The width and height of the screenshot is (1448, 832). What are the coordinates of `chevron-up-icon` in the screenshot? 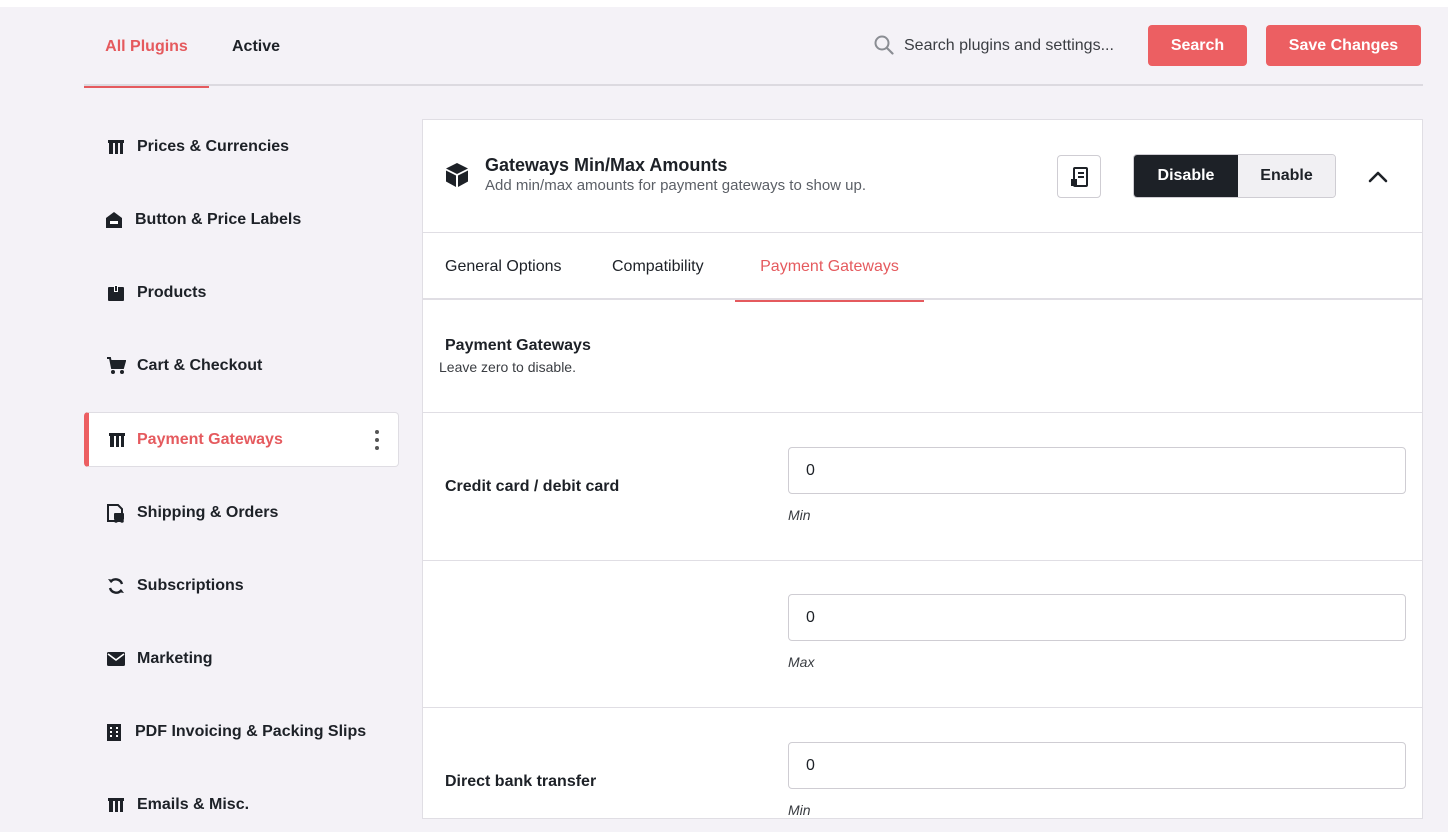 It's located at (1378, 177).